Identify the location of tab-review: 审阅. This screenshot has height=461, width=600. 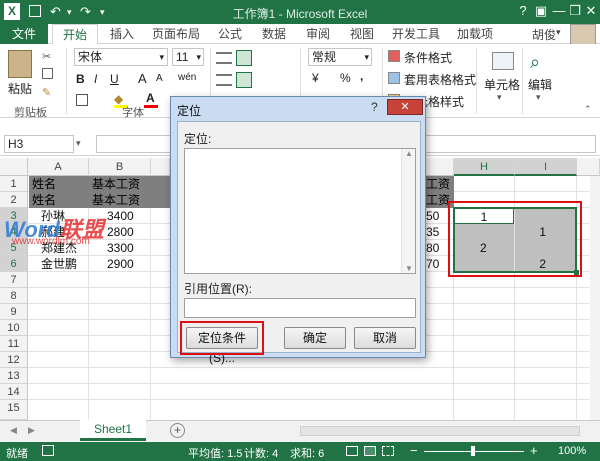
(318, 34).